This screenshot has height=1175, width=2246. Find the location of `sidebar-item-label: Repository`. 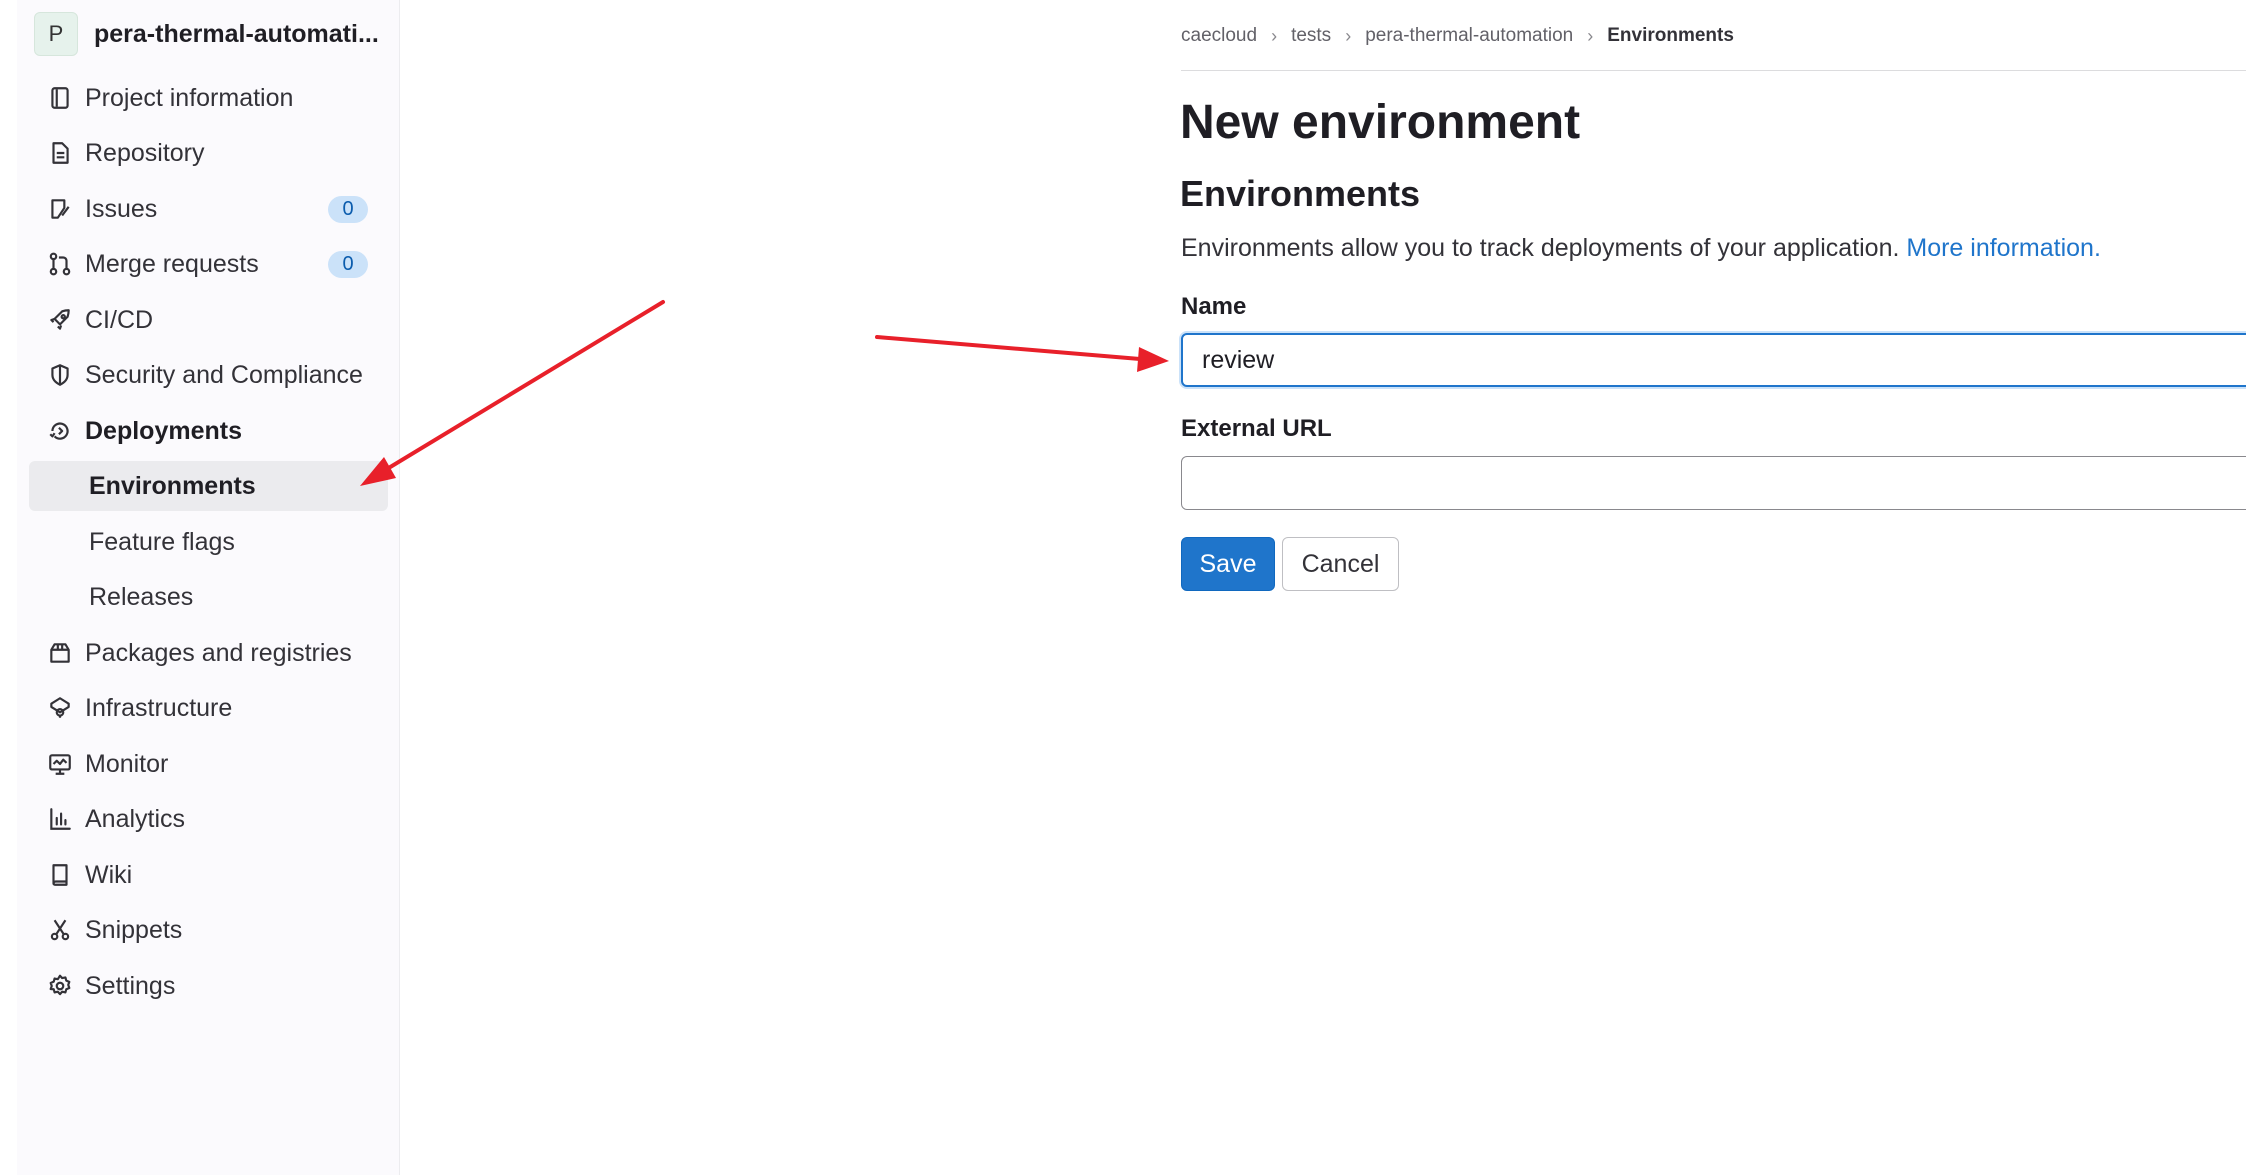

sidebar-item-label: Repository is located at coordinates (145, 152).